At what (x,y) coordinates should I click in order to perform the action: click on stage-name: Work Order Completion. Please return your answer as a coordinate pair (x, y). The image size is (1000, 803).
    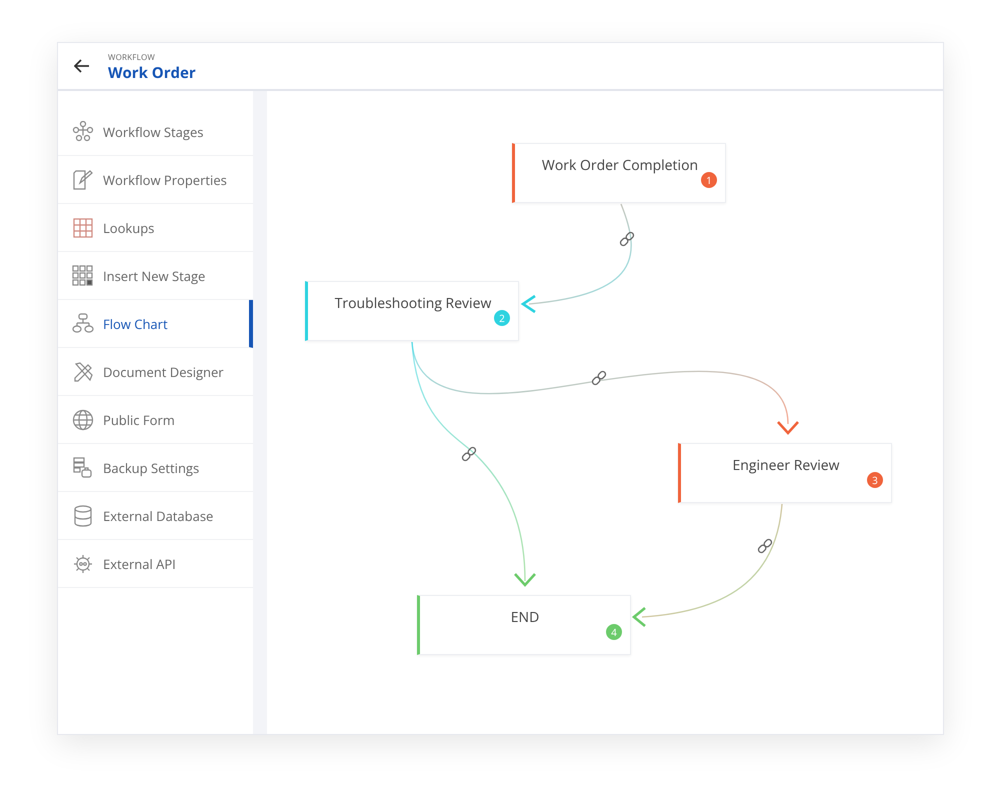
    Looking at the image, I should click on (620, 166).